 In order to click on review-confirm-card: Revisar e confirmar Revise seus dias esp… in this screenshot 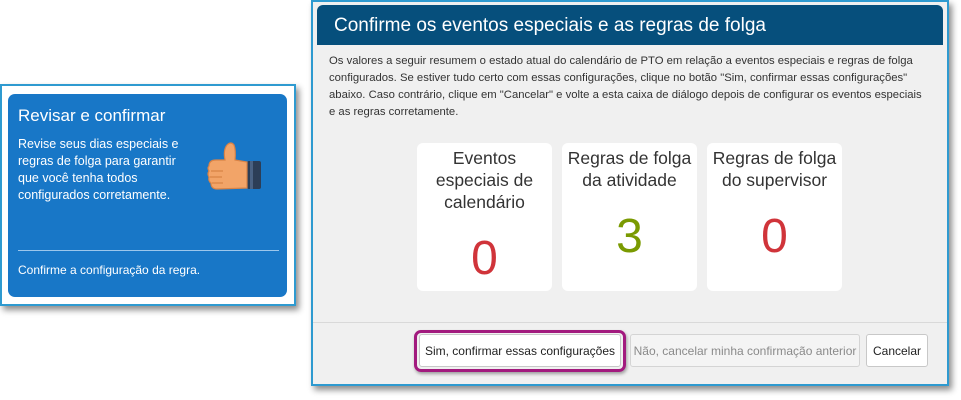, I will do `click(147, 195)`.